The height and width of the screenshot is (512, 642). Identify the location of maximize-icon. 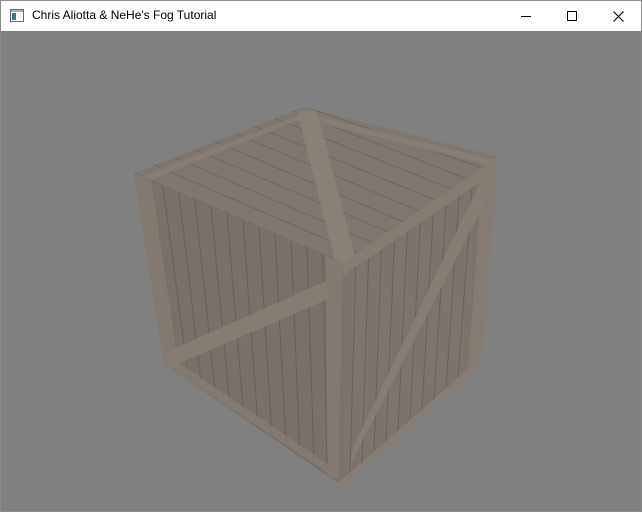
(572, 16).